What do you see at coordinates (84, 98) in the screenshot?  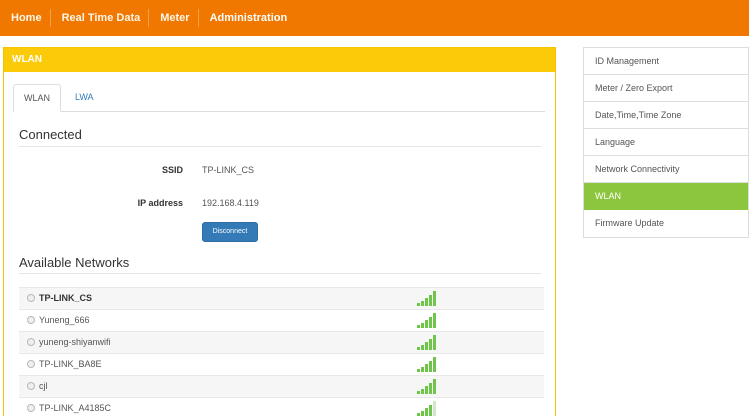 I see `tab-lwa: LWA` at bounding box center [84, 98].